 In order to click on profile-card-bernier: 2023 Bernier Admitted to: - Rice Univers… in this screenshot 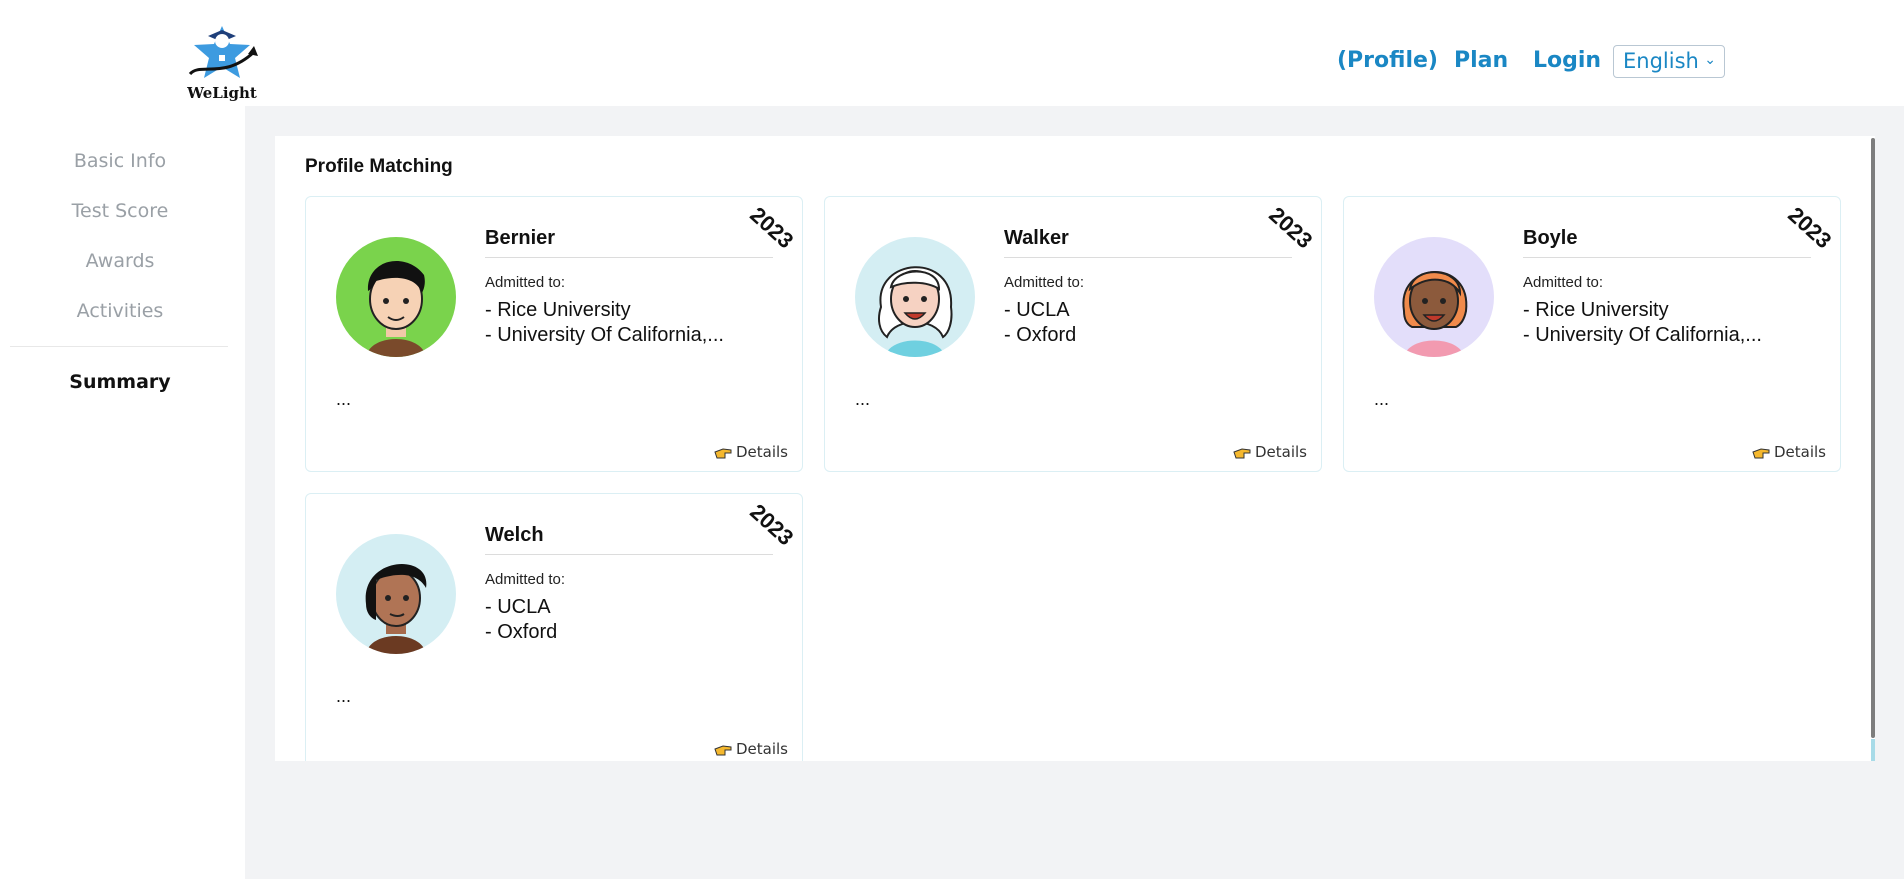, I will do `click(554, 334)`.